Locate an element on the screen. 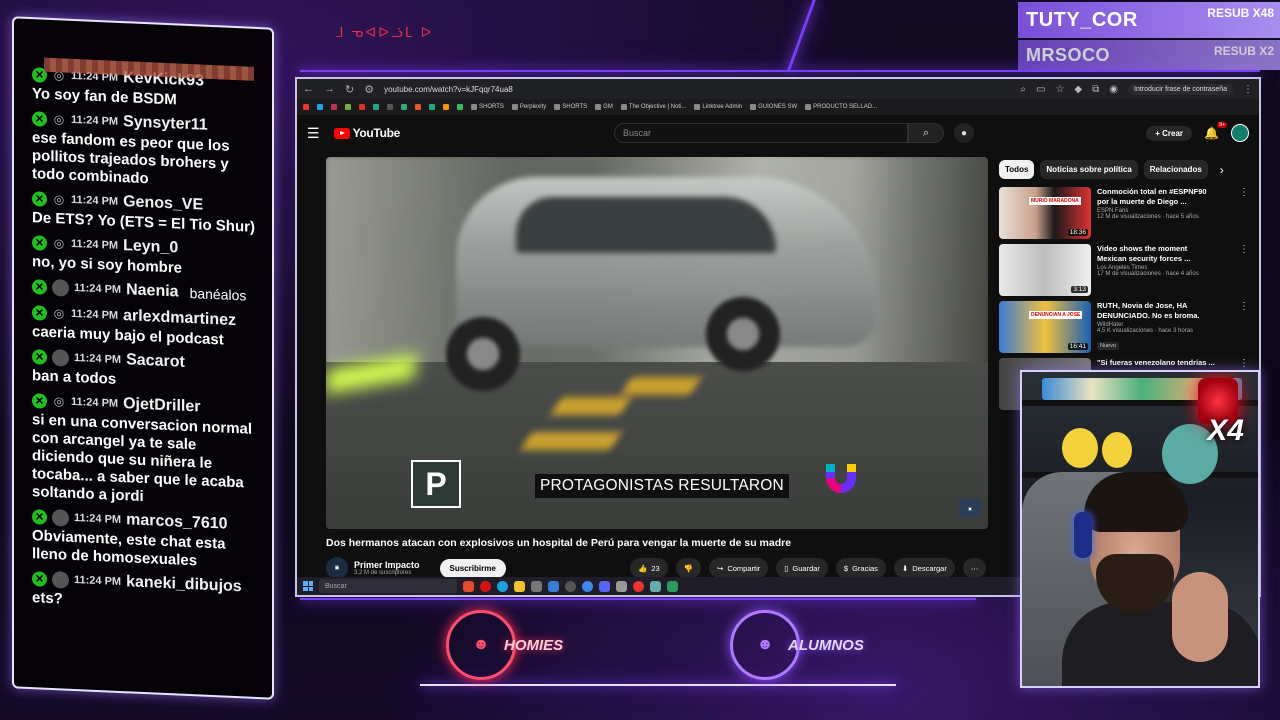 This screenshot has height=720, width=1280. bookmark-label: GUIONES SW is located at coordinates (778, 107).